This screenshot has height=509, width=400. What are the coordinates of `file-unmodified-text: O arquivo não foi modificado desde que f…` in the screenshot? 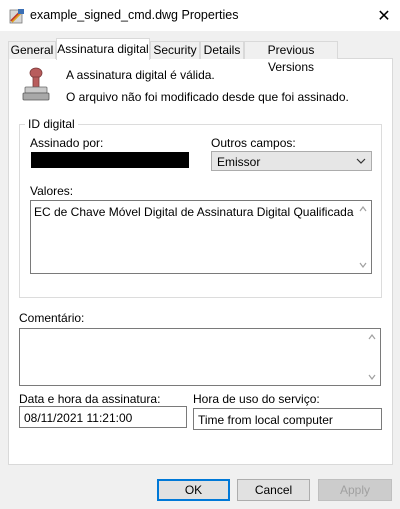 It's located at (207, 97).